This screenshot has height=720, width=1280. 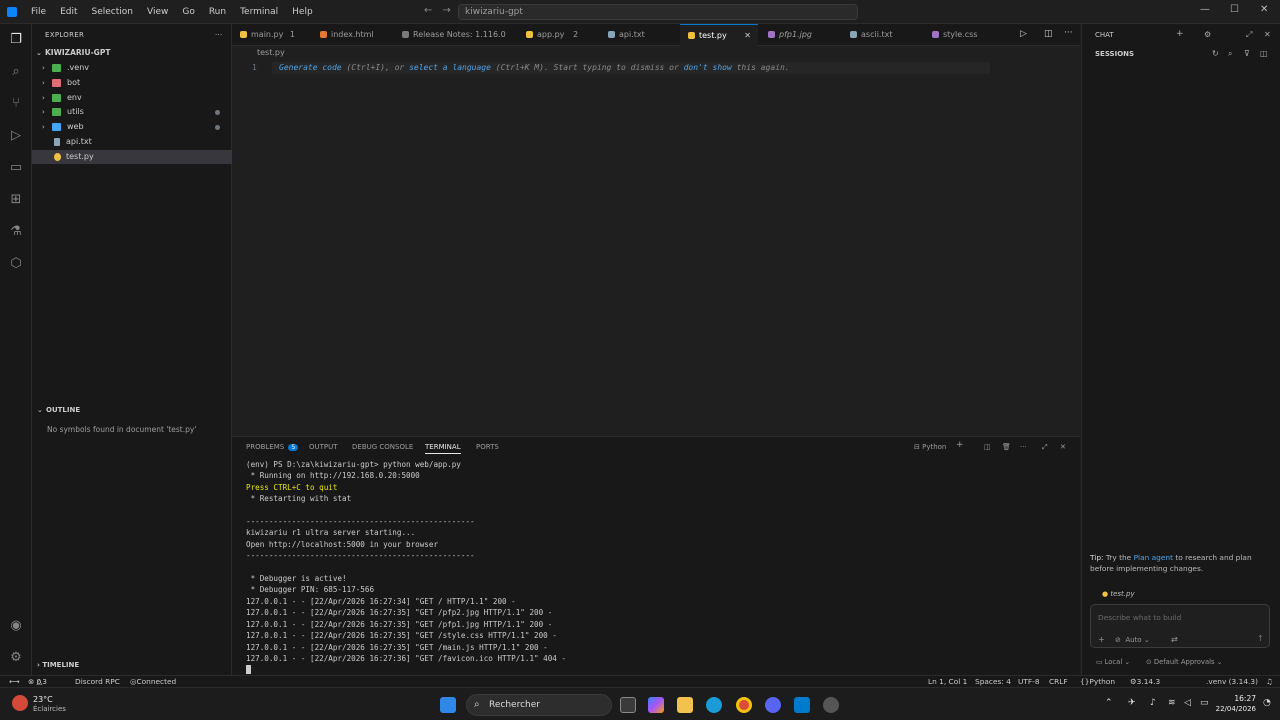 What do you see at coordinates (132, 157) in the screenshot?
I see `tree-item-test-py: test.py` at bounding box center [132, 157].